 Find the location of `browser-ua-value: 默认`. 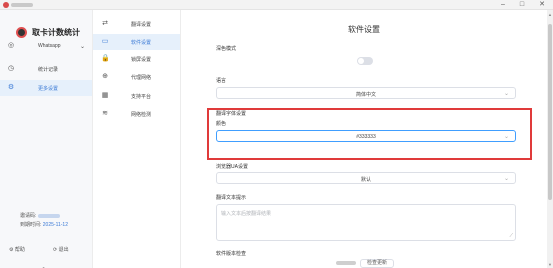

browser-ua-value: 默认 is located at coordinates (365, 180).